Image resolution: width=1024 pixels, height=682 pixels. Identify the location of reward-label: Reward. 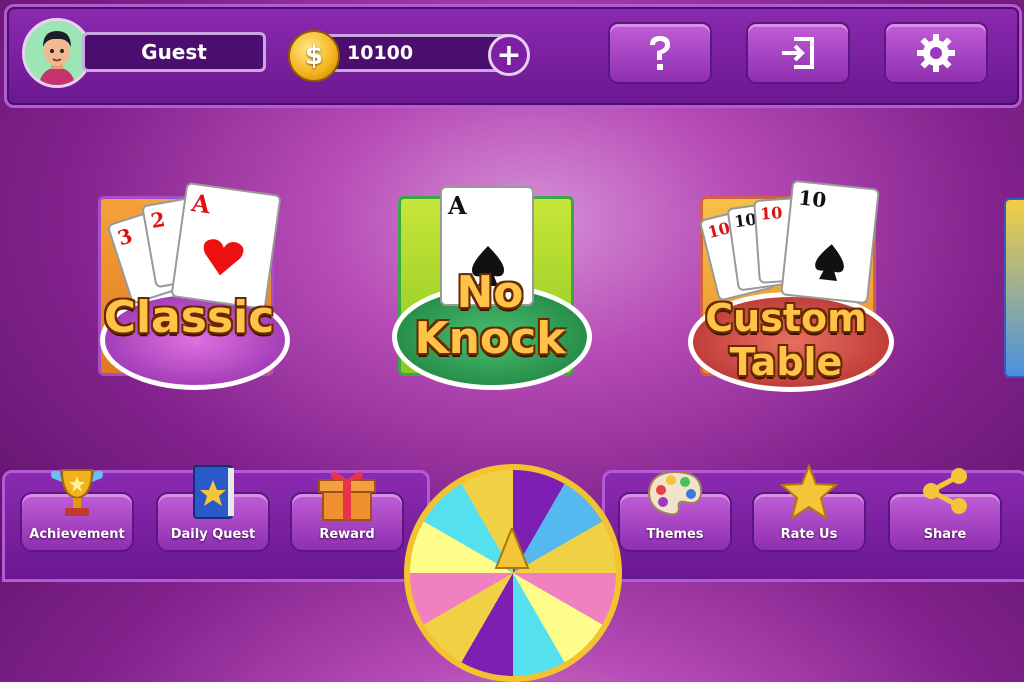
(347, 534).